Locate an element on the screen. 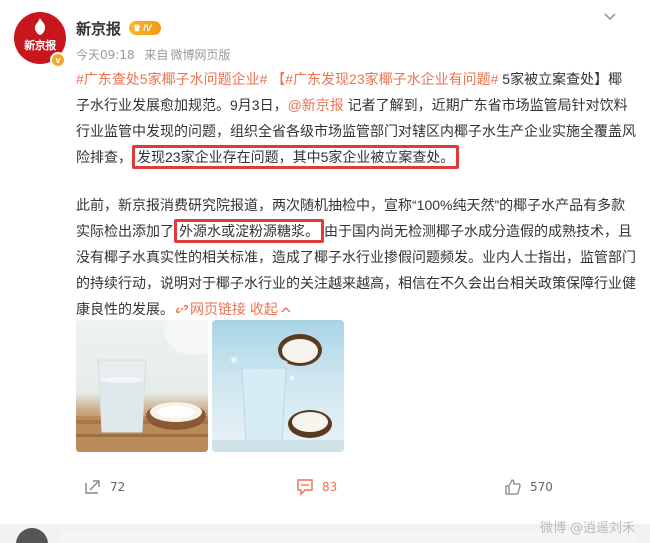 The height and width of the screenshot is (543, 650). timestamp: 今天09:18 is located at coordinates (105, 55).